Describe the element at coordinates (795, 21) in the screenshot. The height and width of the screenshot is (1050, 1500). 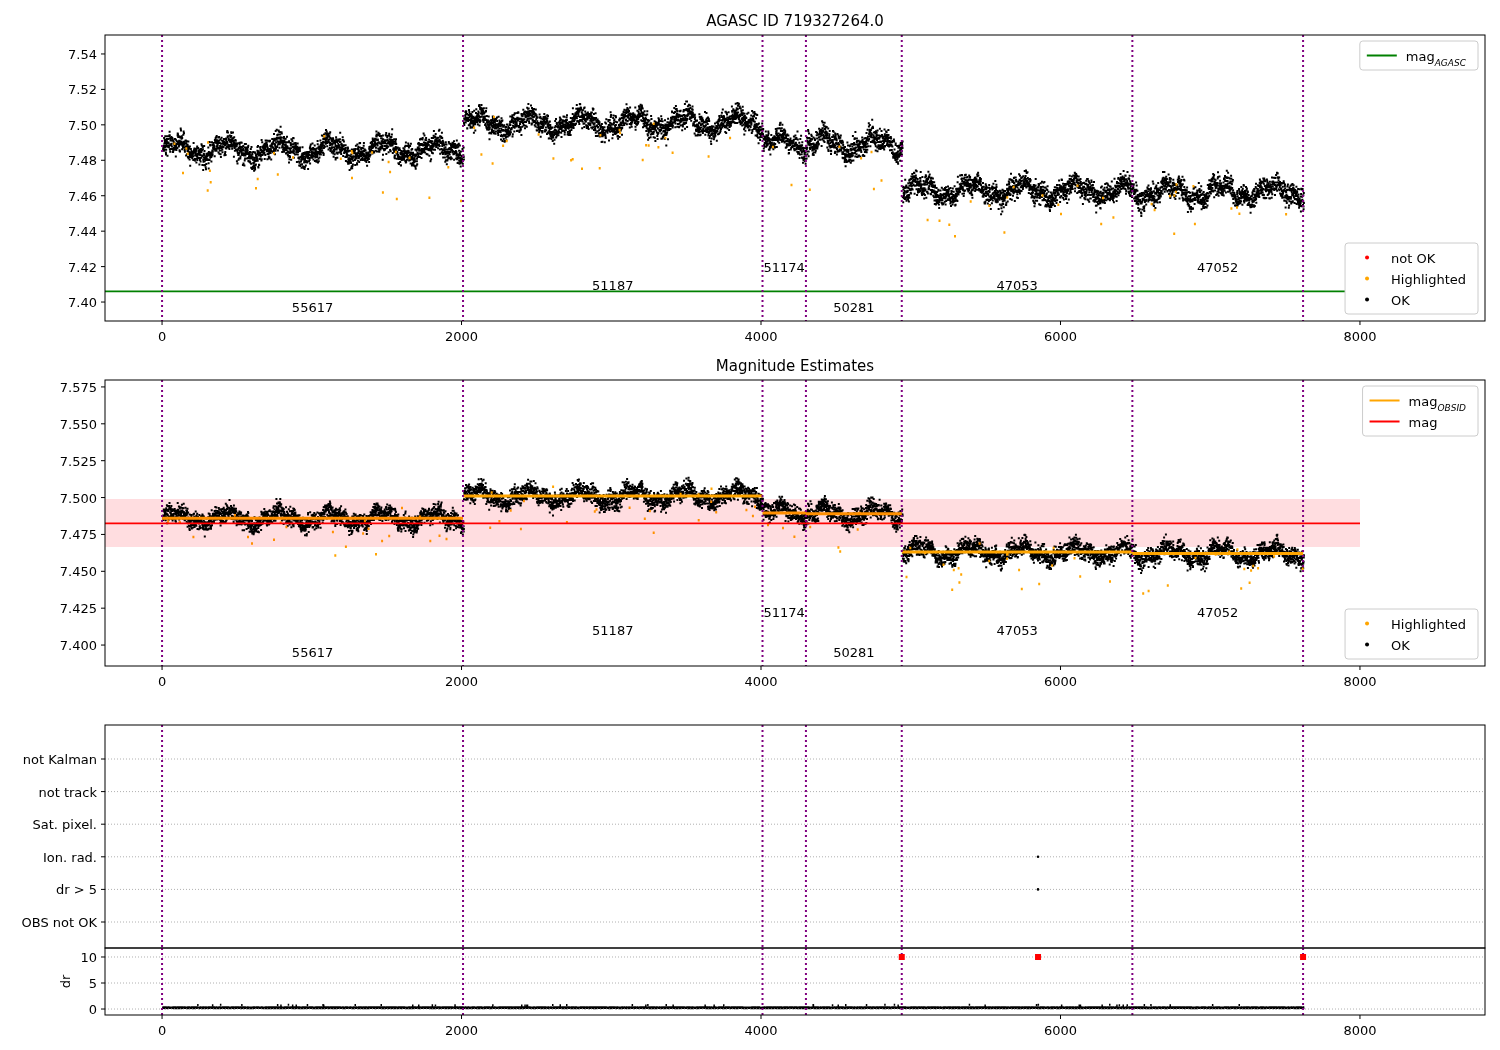
I see `chart-title: AGASC ID 719327264.0` at that location.